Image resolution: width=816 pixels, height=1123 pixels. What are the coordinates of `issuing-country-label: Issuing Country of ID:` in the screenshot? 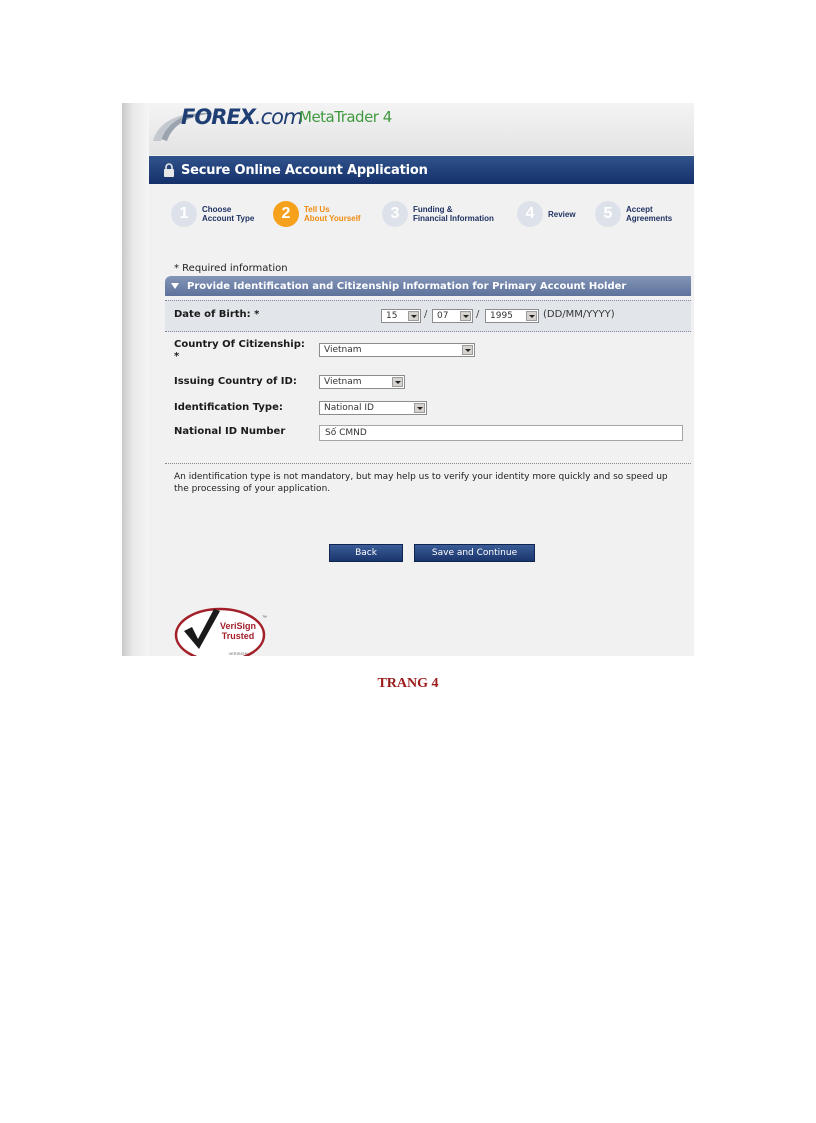 It's located at (235, 381).